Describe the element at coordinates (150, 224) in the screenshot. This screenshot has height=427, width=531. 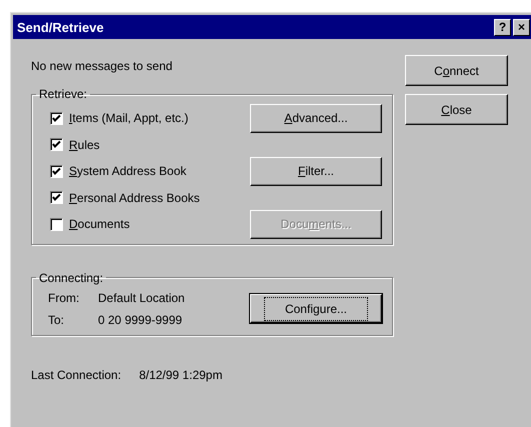
I see `checkbox-option: Documents` at that location.